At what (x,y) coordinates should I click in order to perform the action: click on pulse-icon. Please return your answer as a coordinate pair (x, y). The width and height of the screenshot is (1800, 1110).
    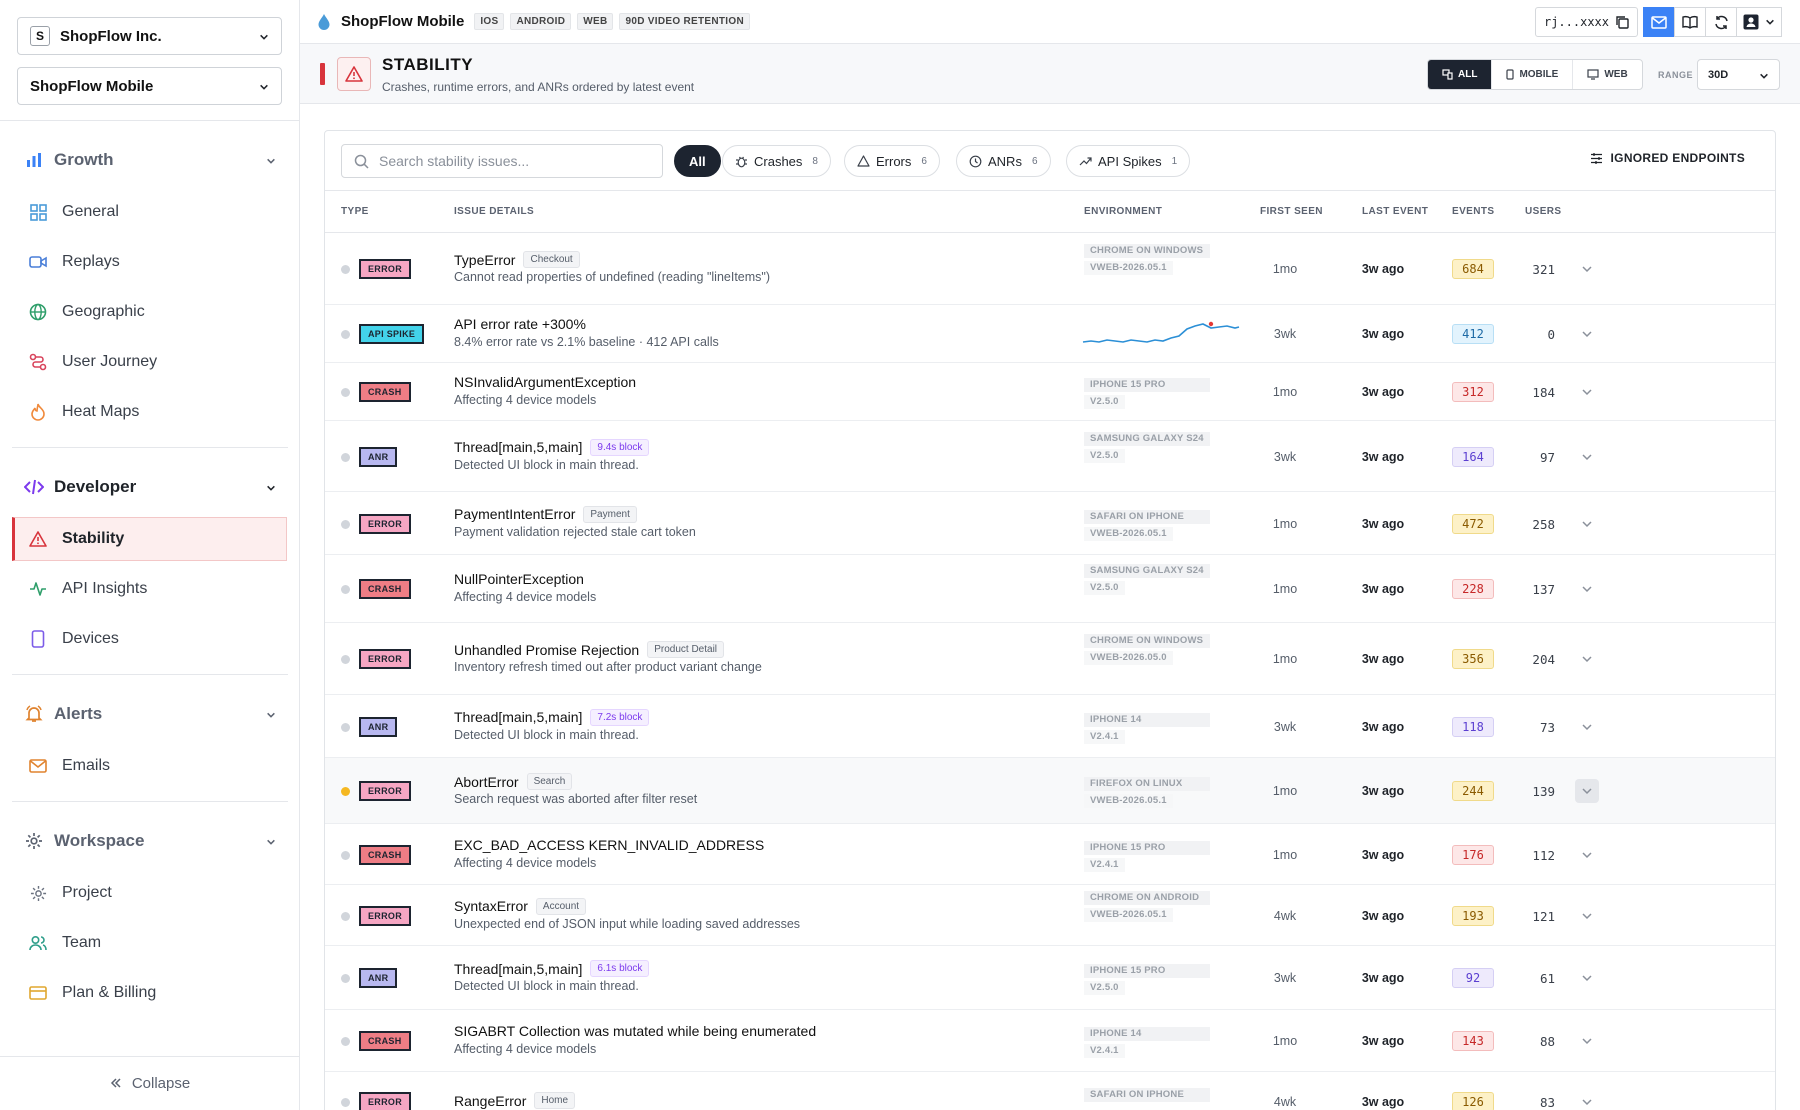
    Looking at the image, I should click on (38, 589).